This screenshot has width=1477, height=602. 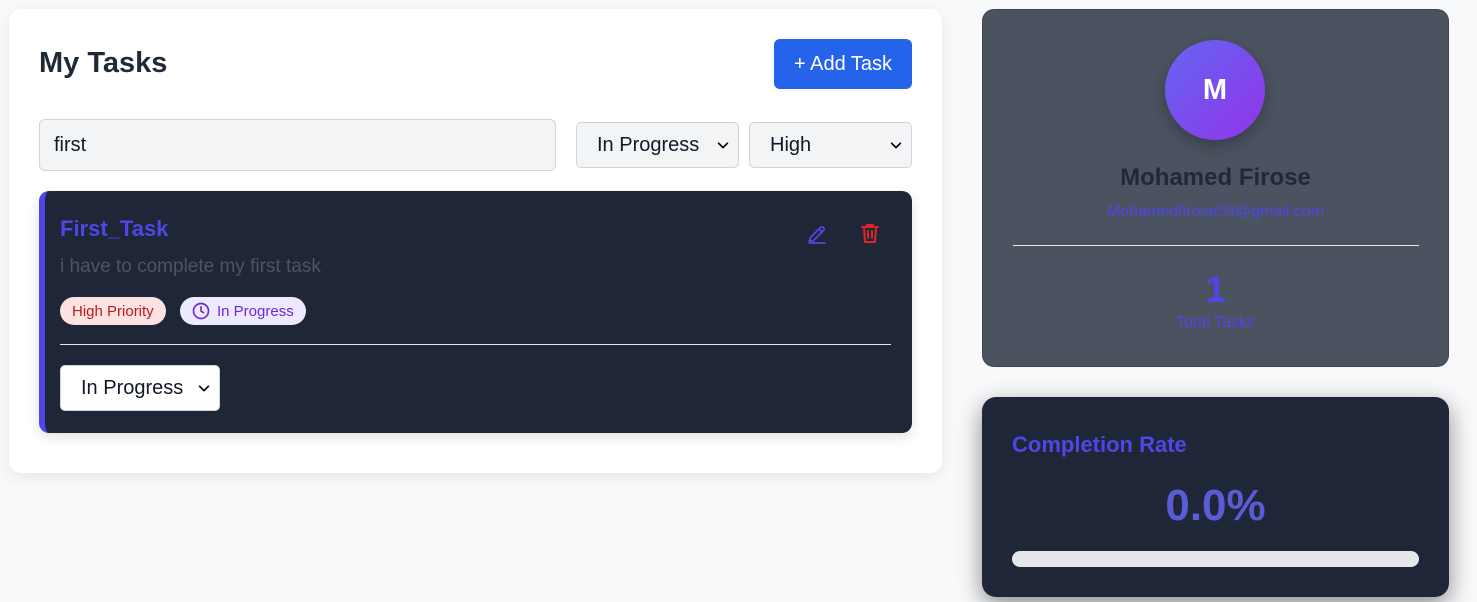 I want to click on completion-card: Completion Rate 0.0%, so click(x=1215, y=497).